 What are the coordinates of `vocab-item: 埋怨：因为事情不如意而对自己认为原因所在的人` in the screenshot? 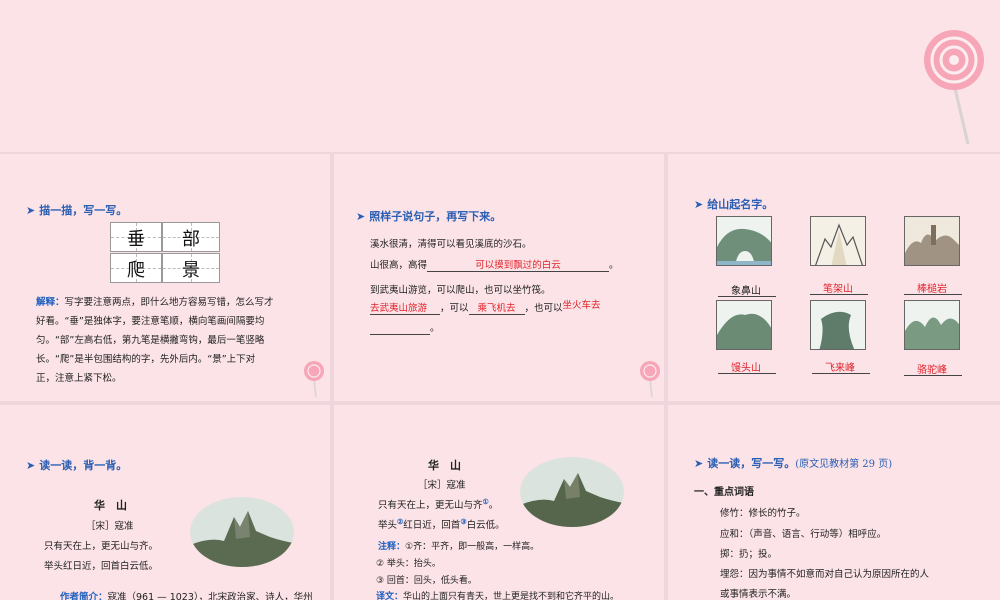 It's located at (825, 574).